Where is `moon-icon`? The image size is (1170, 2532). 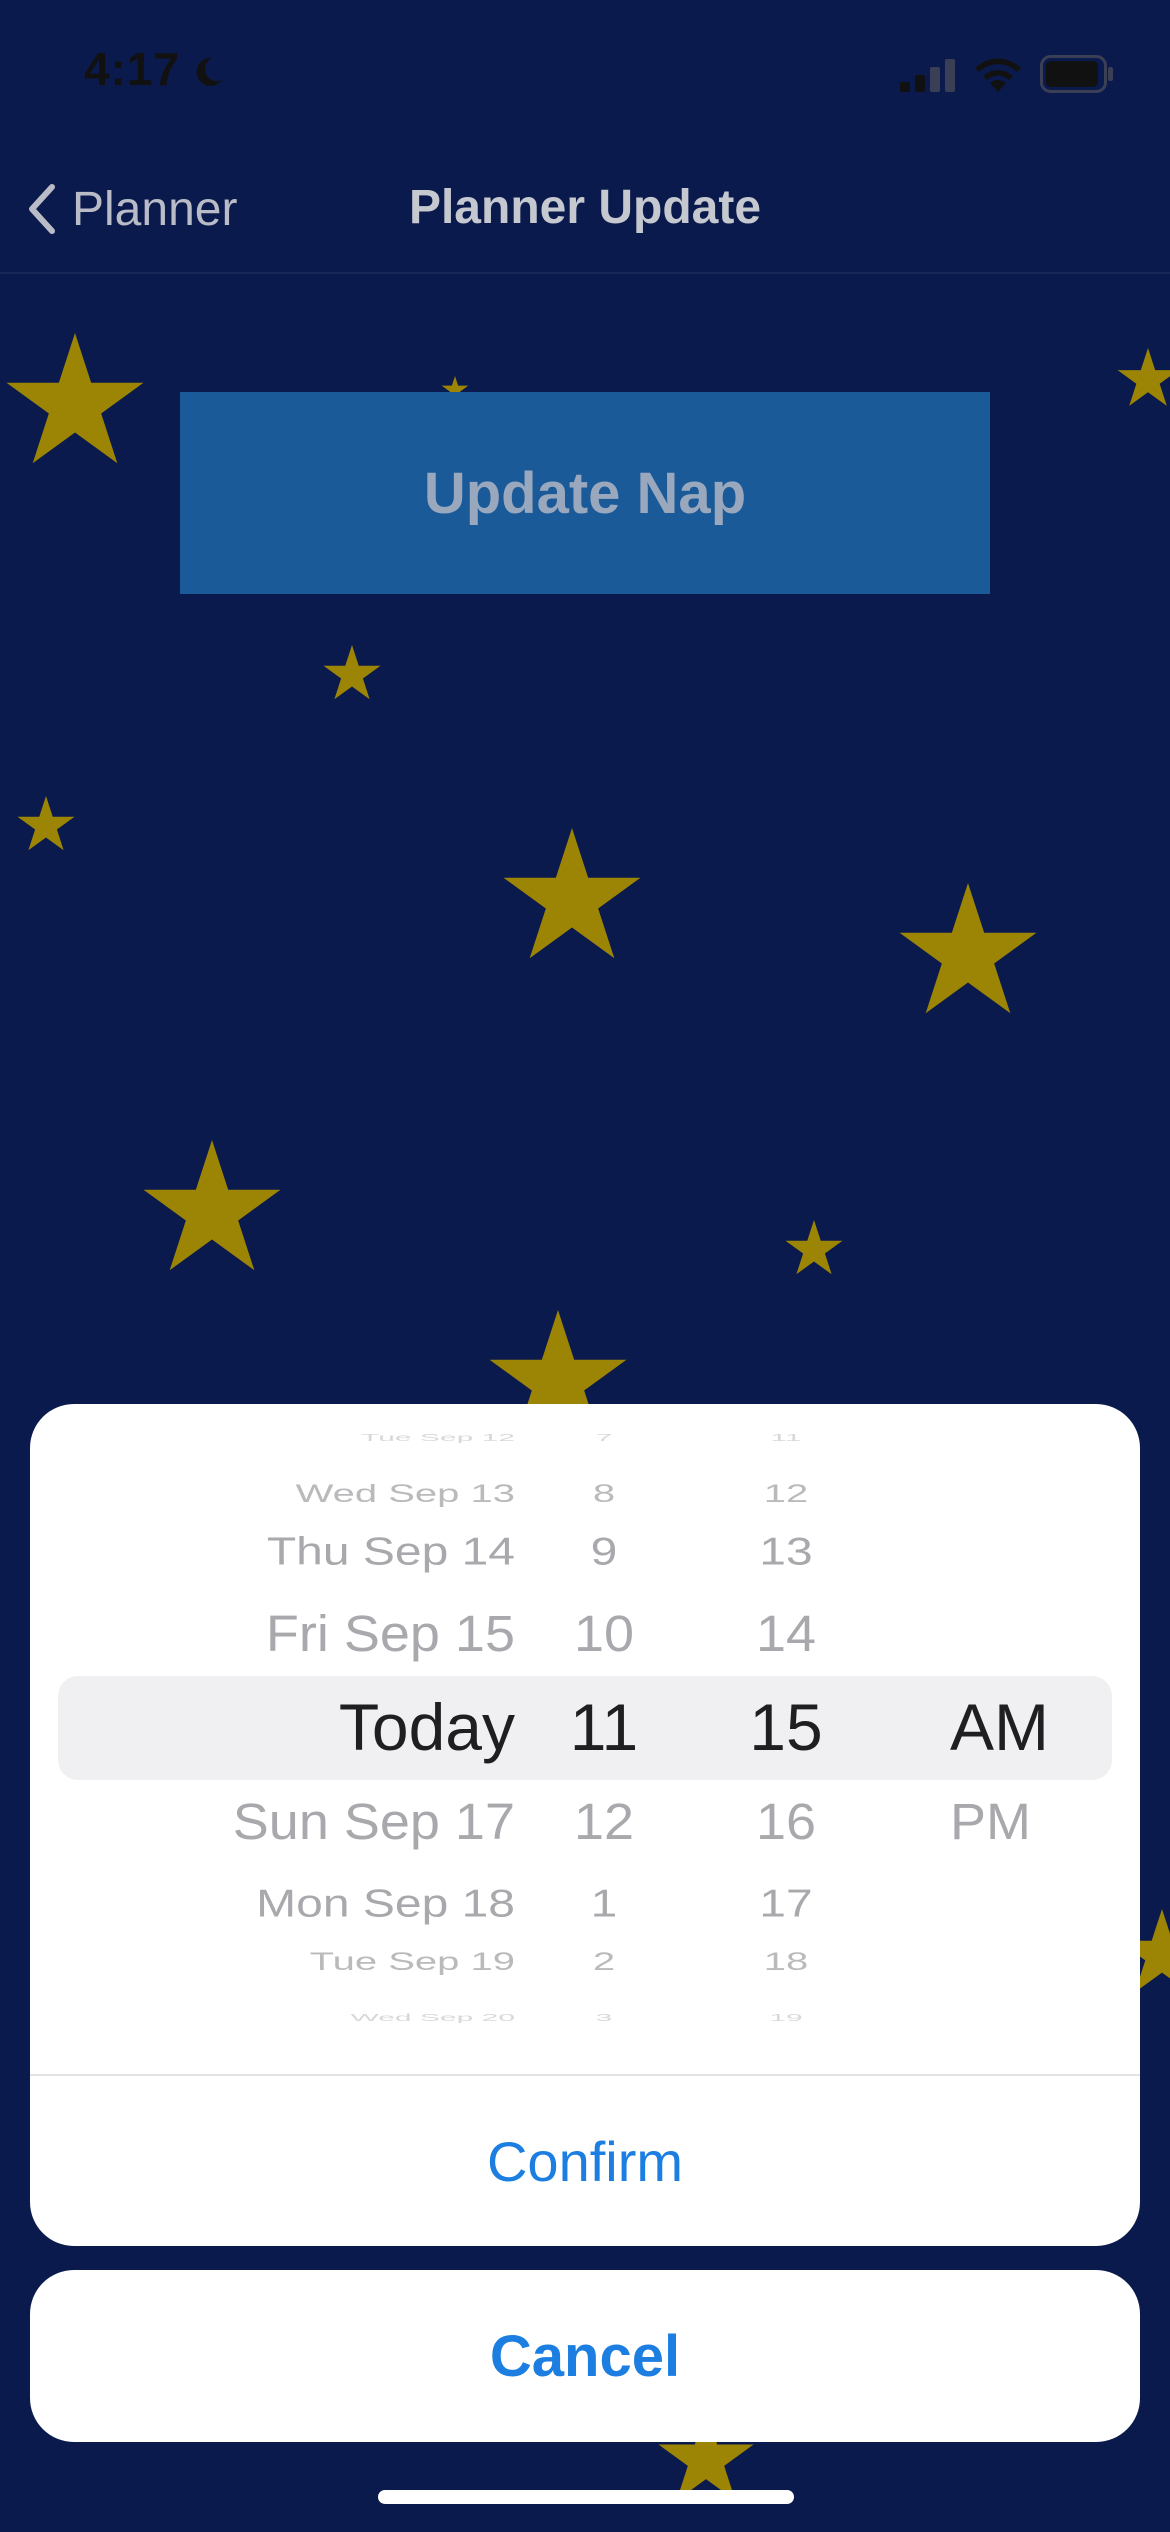
moon-icon is located at coordinates (209, 71).